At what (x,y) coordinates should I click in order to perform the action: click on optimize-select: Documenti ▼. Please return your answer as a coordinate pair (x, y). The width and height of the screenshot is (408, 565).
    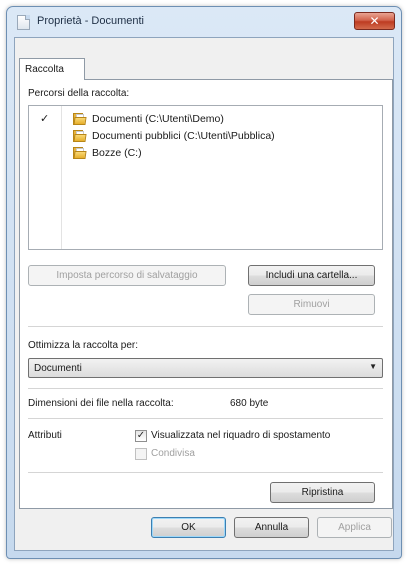
    Looking at the image, I should click on (205, 368).